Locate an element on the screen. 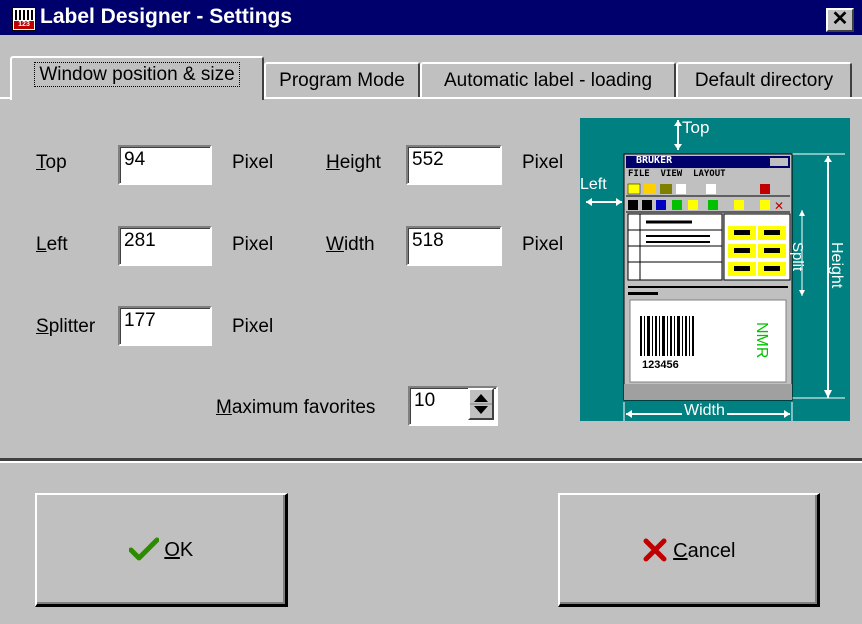 This screenshot has height=624, width=862. cancel-key: C is located at coordinates (680, 551).